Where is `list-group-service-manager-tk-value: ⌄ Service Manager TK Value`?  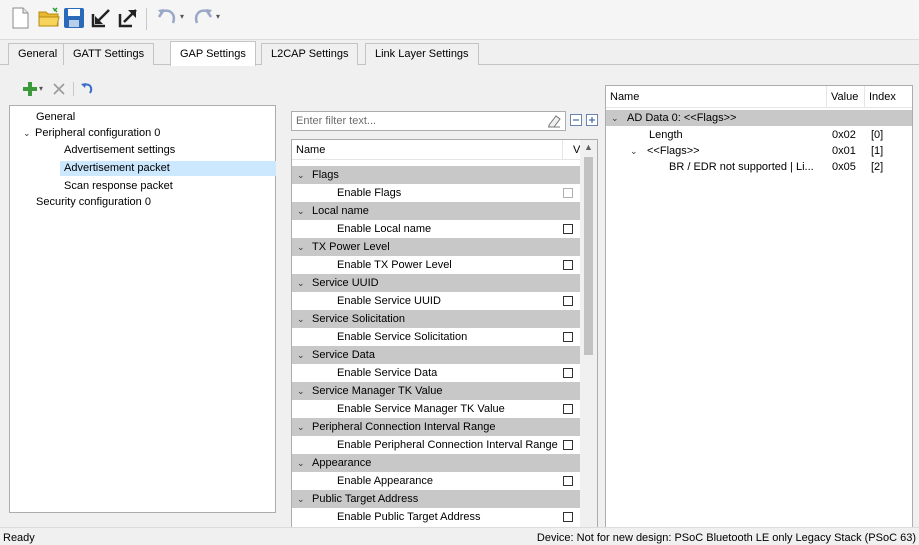
list-group-service-manager-tk-value: ⌄ Service Manager TK Value is located at coordinates (437, 391).